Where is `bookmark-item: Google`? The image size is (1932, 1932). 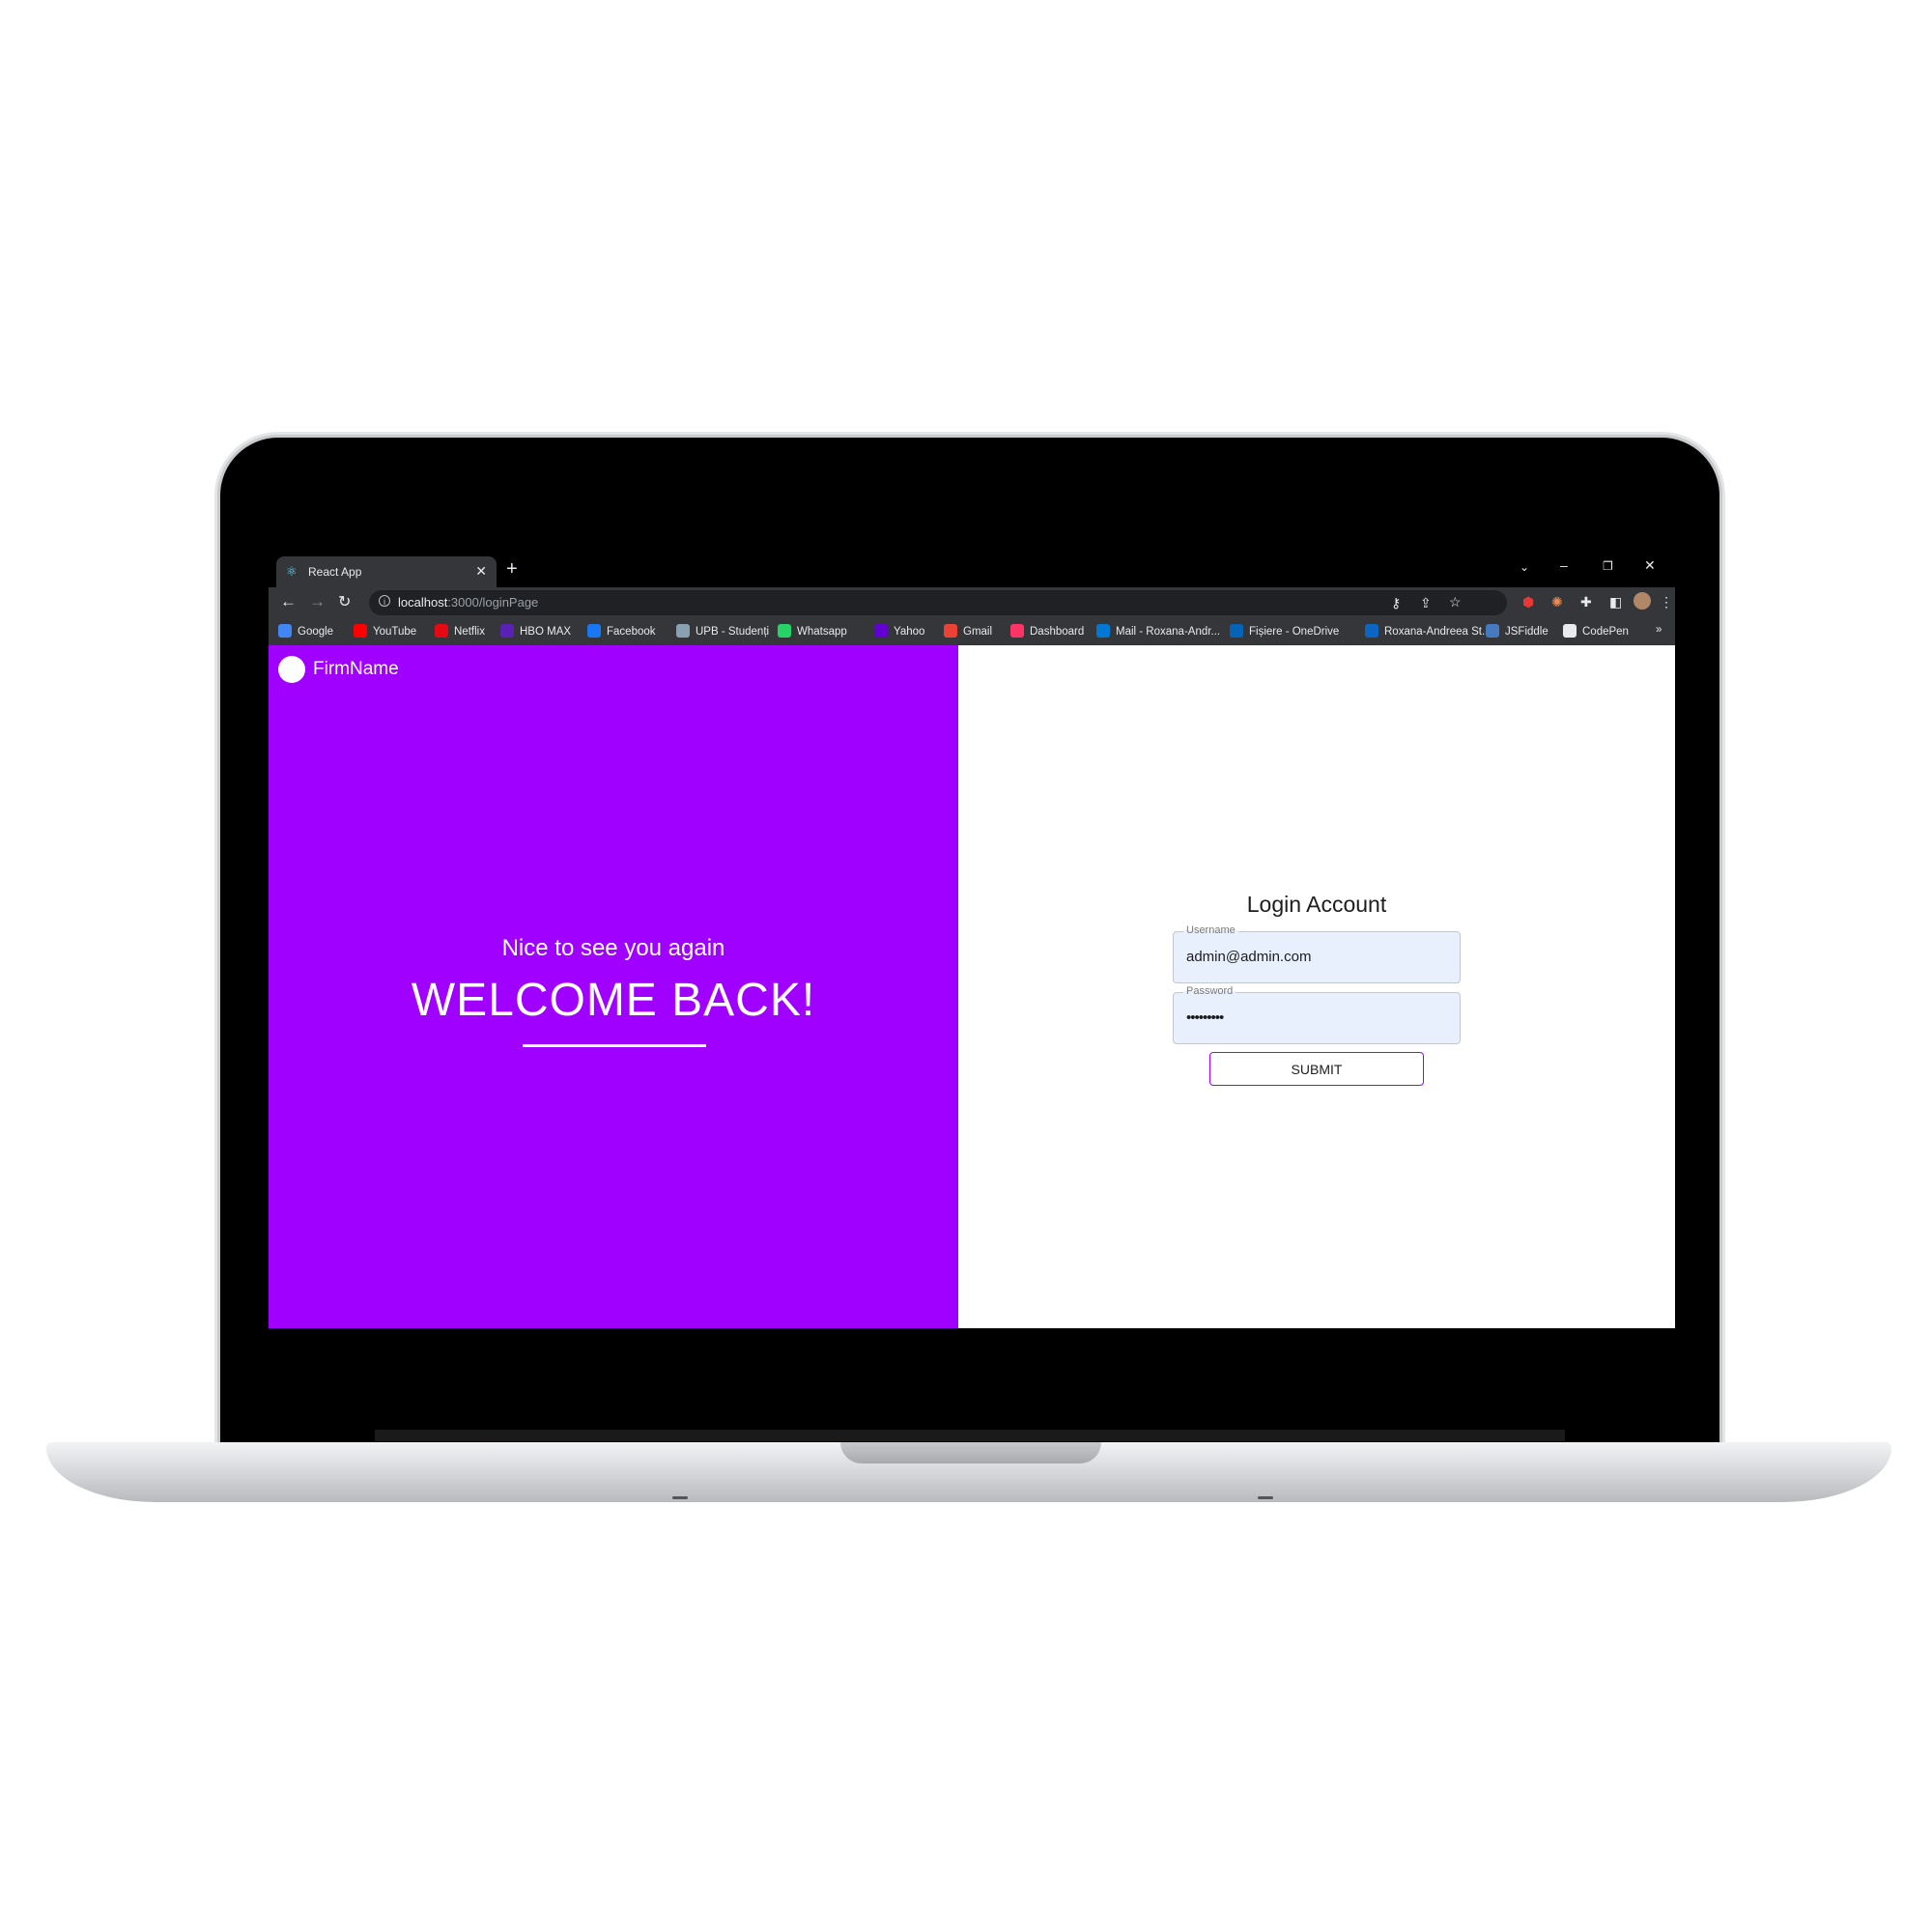 bookmark-item: Google is located at coordinates (305, 631).